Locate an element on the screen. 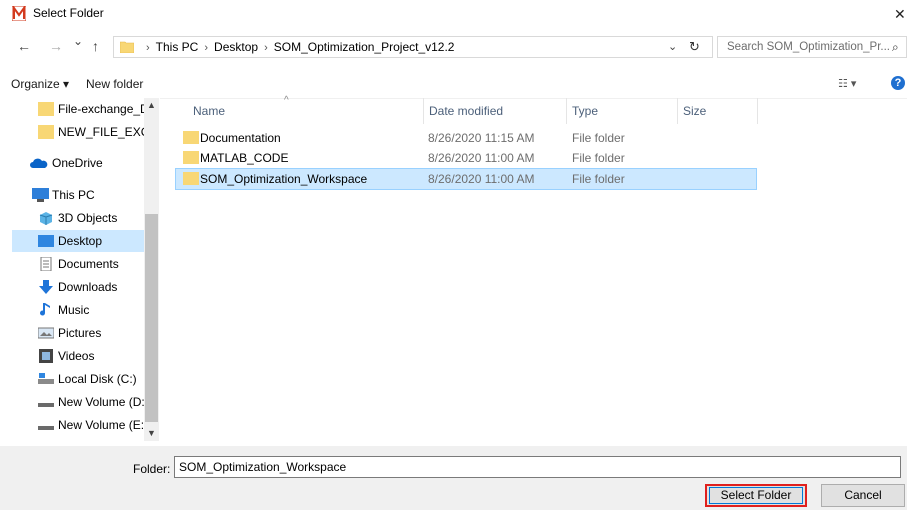 This screenshot has height=510, width=907. scrollbar-thumb is located at coordinates (151, 318).